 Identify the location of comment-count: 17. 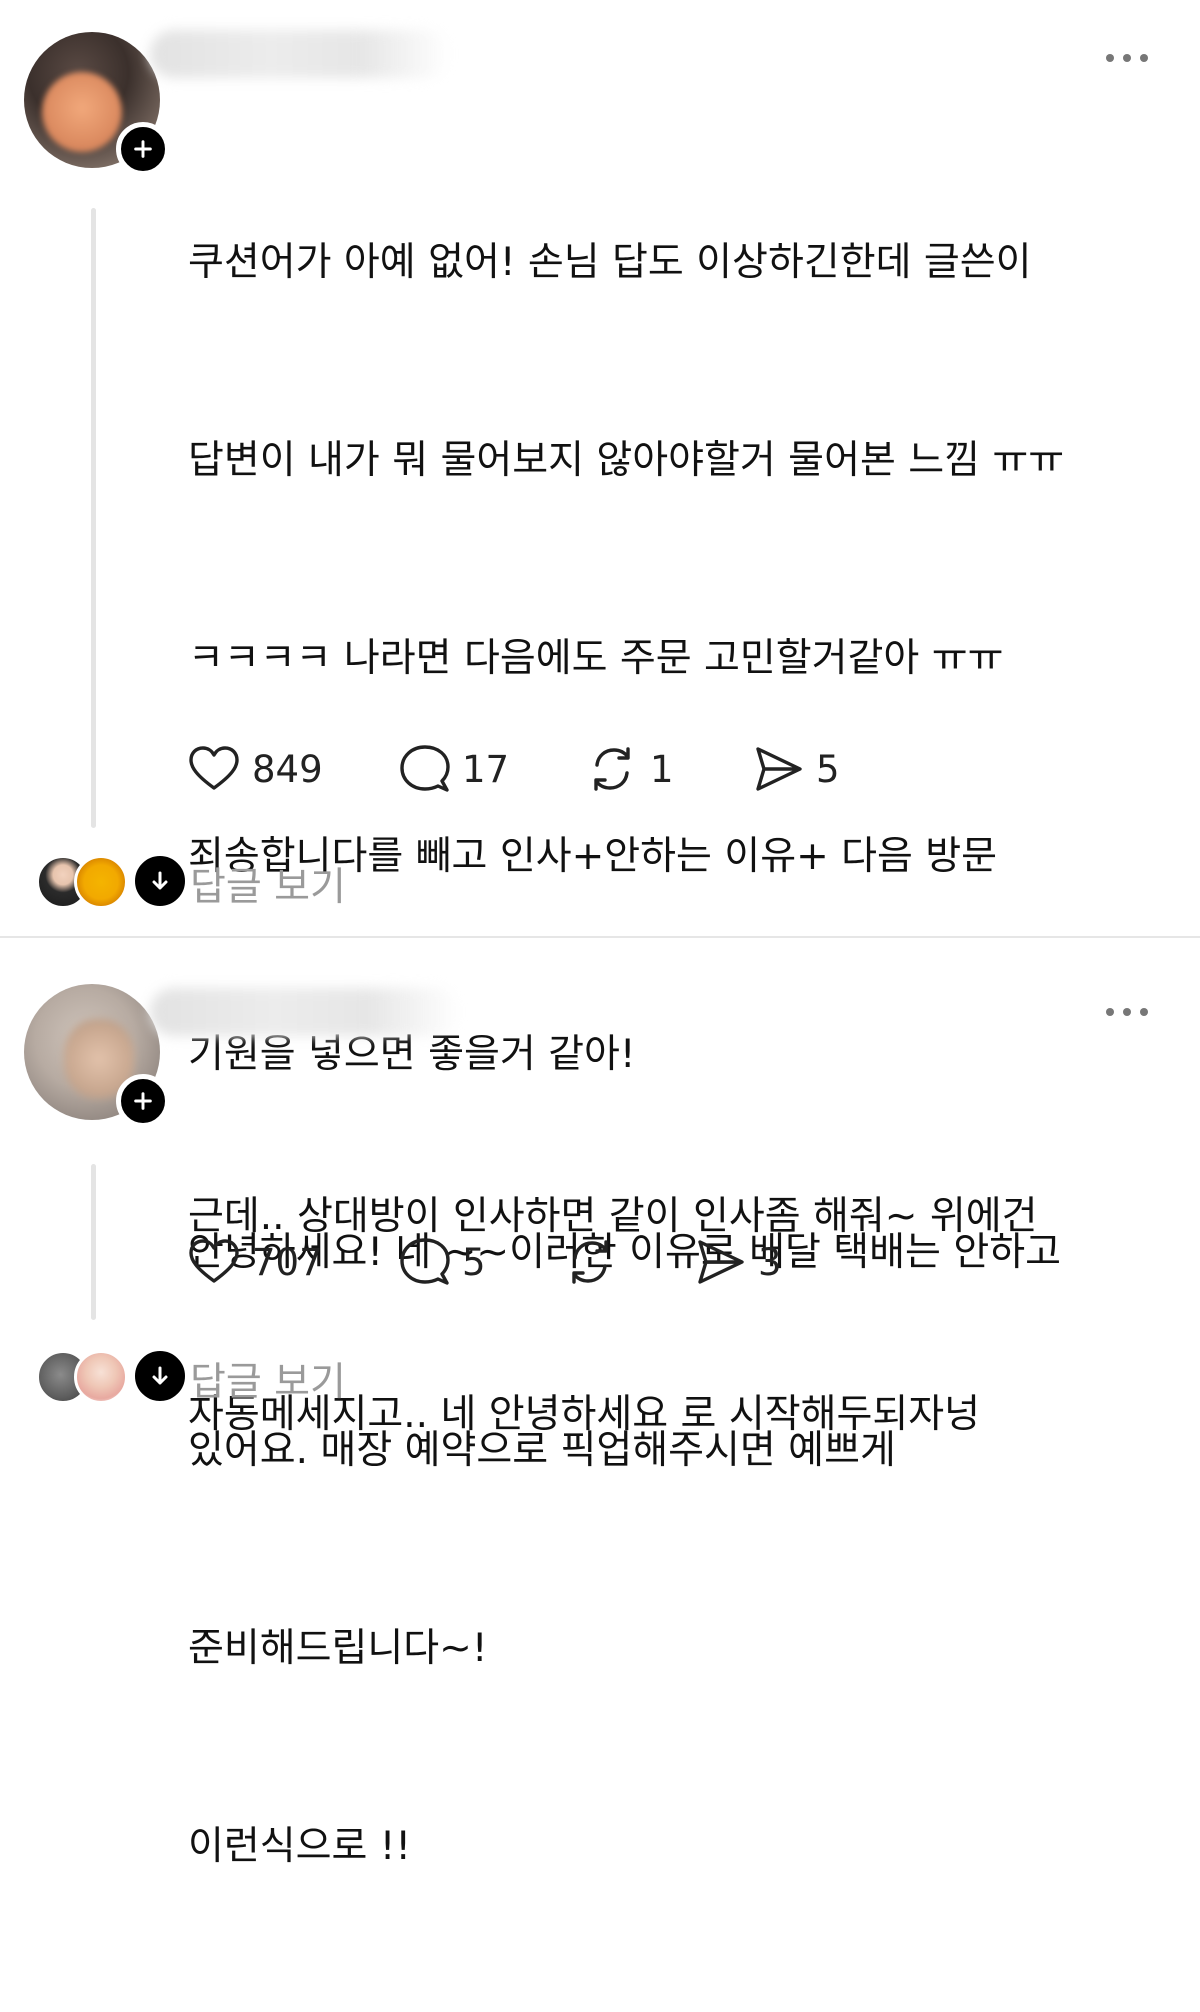
(486, 769).